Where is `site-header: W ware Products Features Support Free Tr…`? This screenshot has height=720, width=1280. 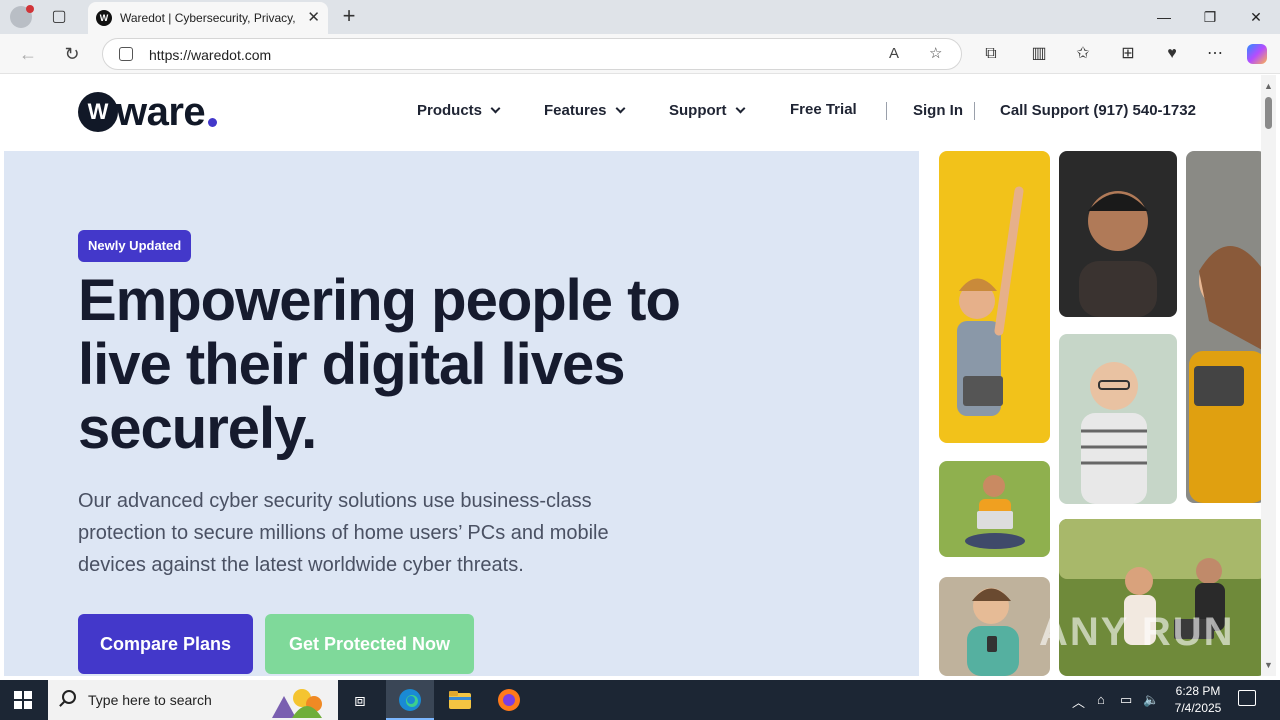 site-header: W ware Products Features Support Free Tr… is located at coordinates (632, 113).